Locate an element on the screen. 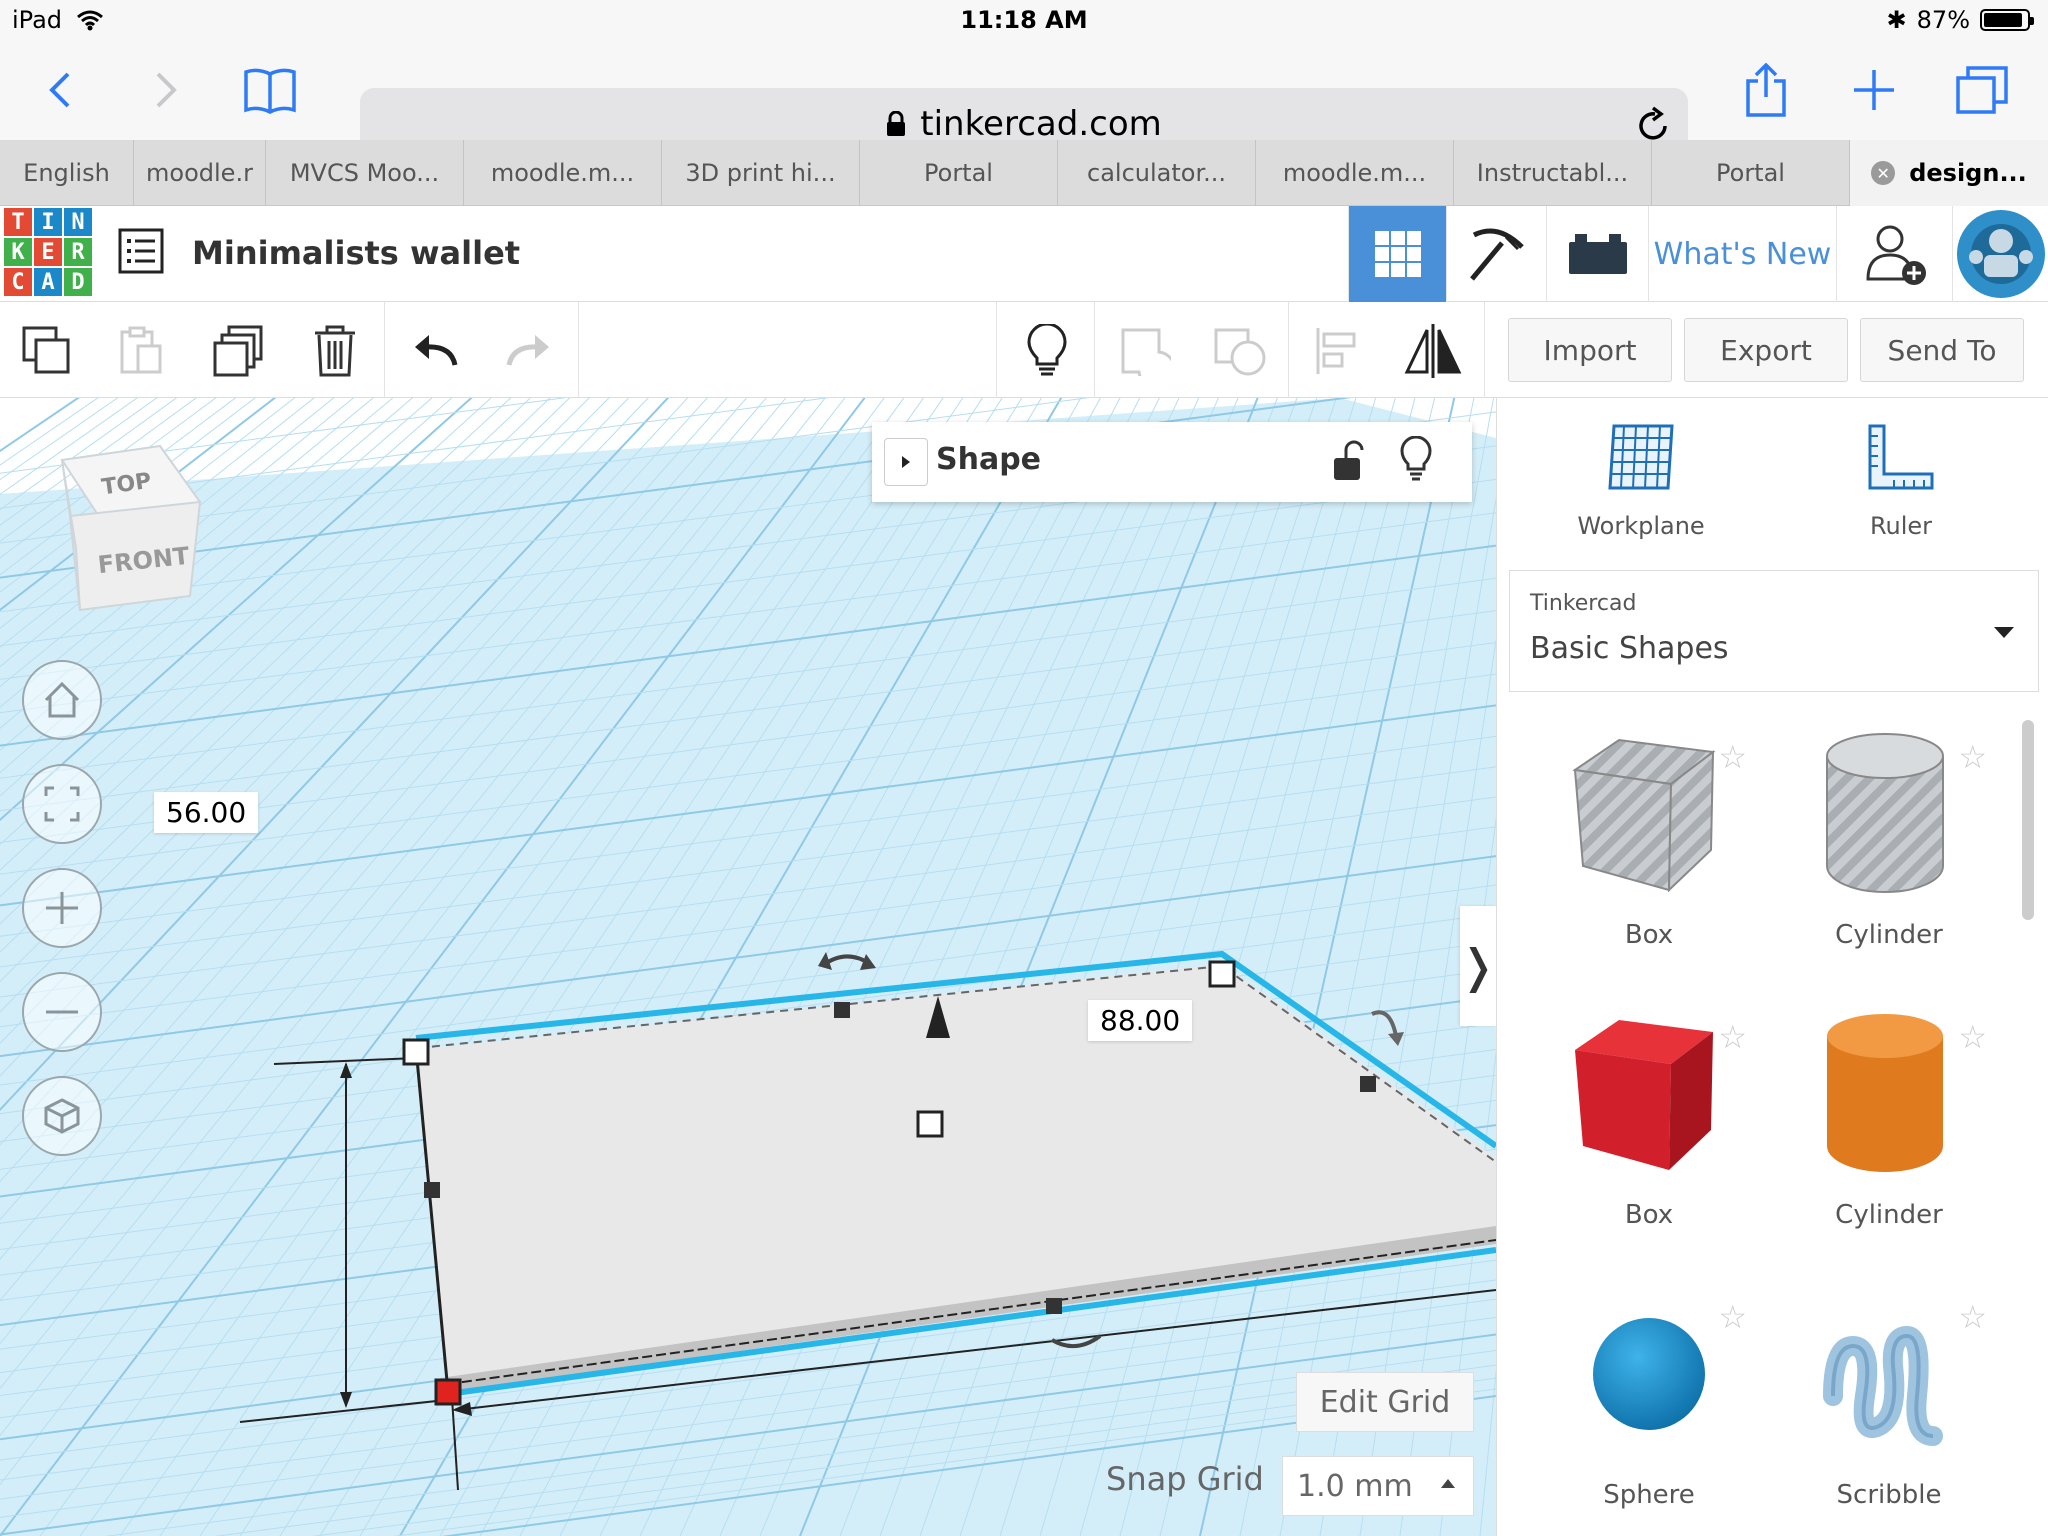  import-button: Import is located at coordinates (1590, 350).